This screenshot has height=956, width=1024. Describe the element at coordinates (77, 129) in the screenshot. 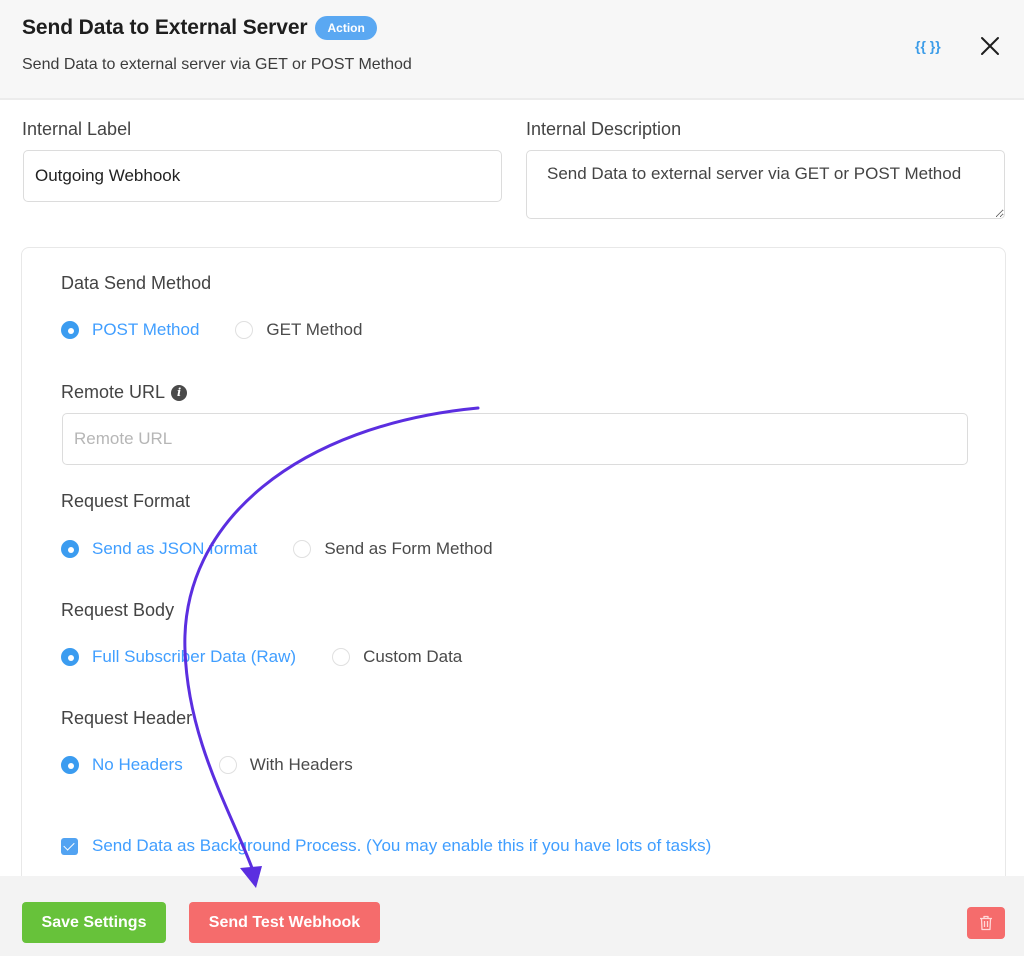

I see `internal-label-label: Internal Label` at that location.